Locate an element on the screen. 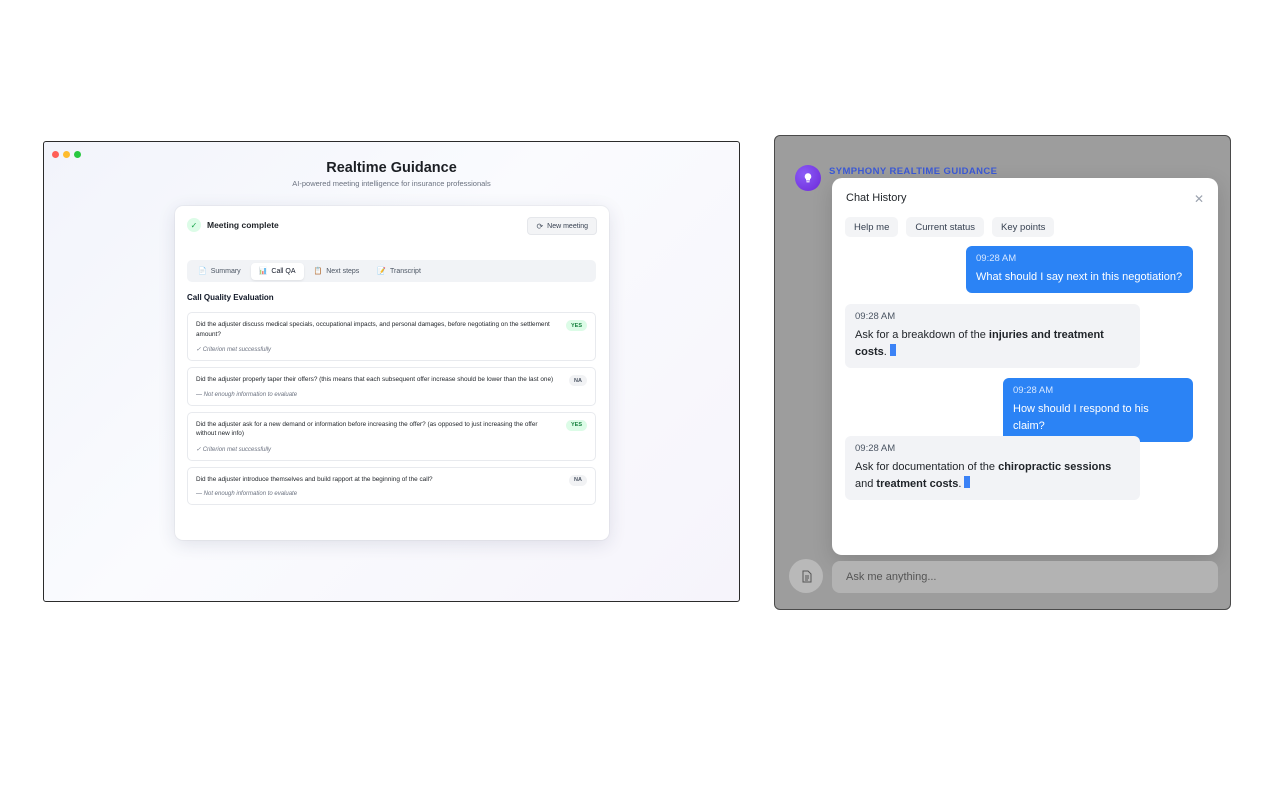 This screenshot has height=787, width=1280. check-icon: ✓ is located at coordinates (194, 225).